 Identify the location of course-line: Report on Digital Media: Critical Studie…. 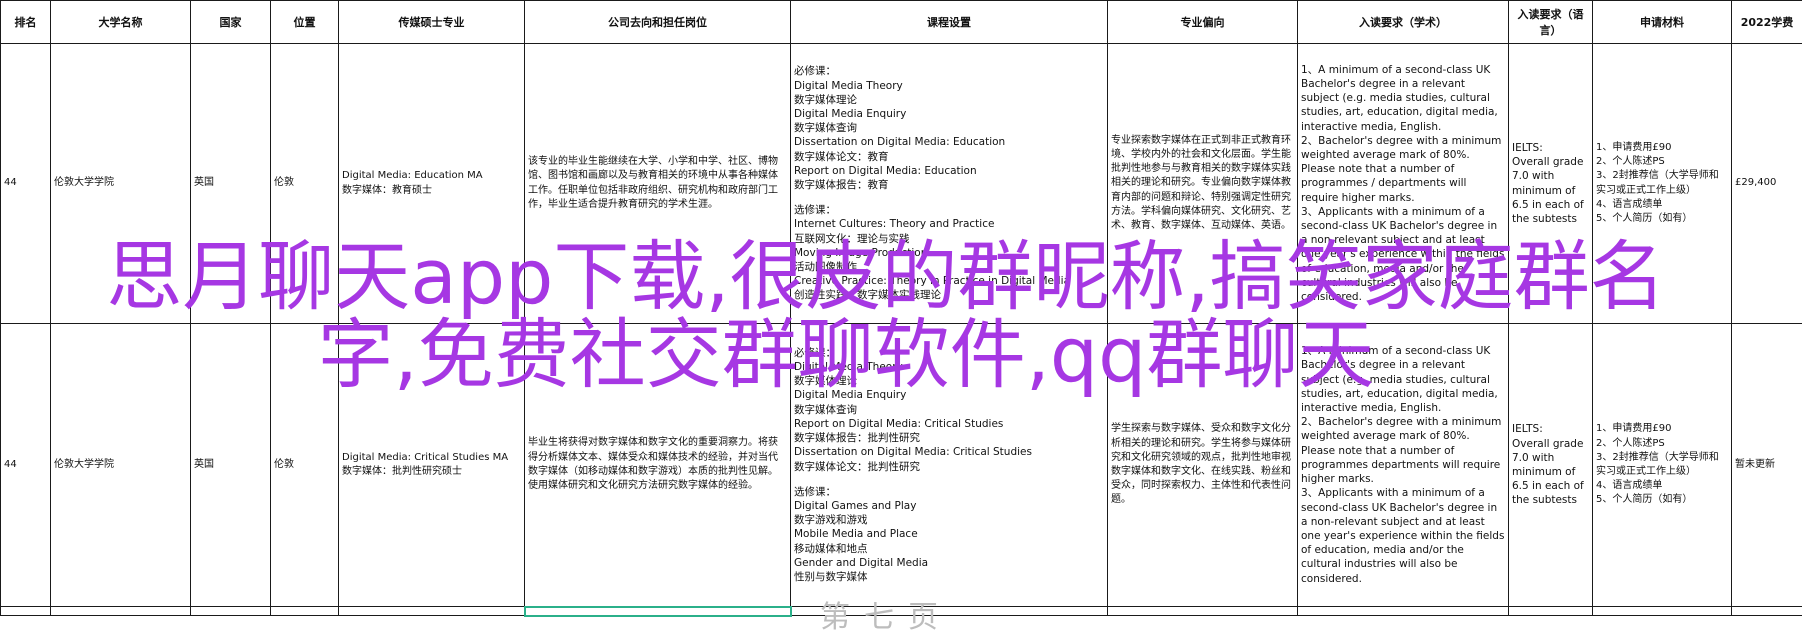
(949, 424).